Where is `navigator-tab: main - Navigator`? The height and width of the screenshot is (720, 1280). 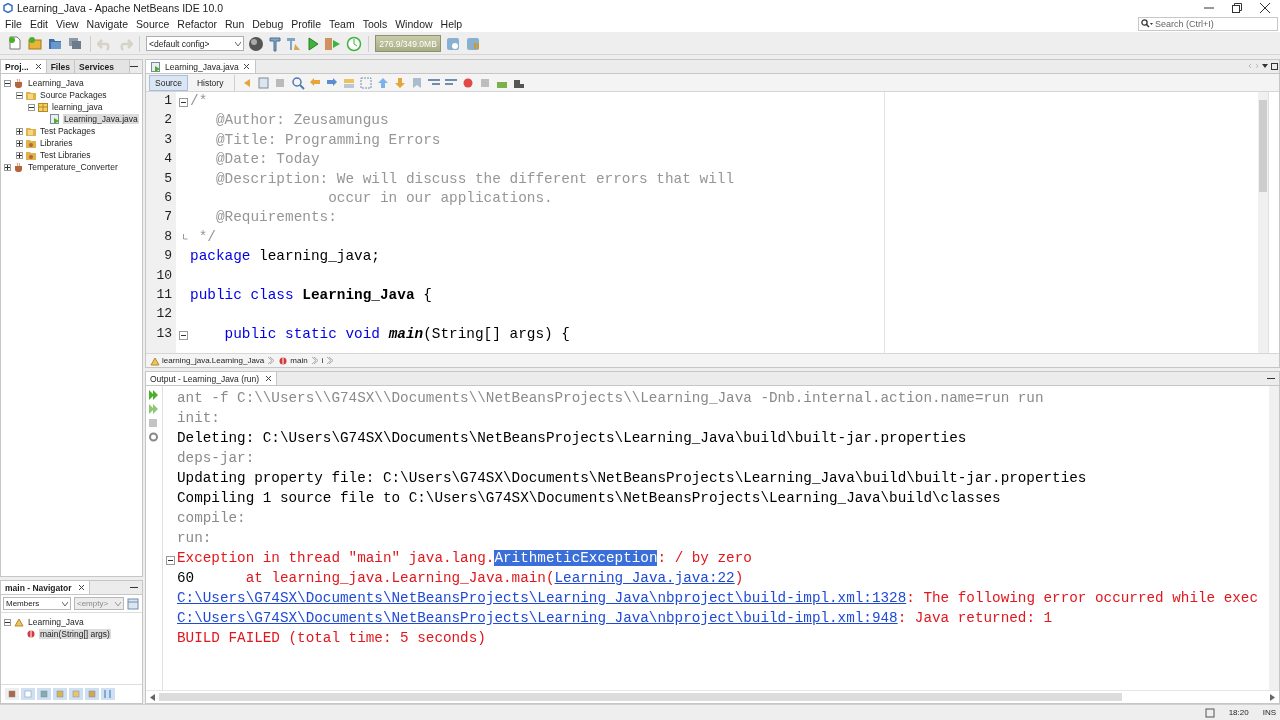 navigator-tab: main - Navigator is located at coordinates (45, 587).